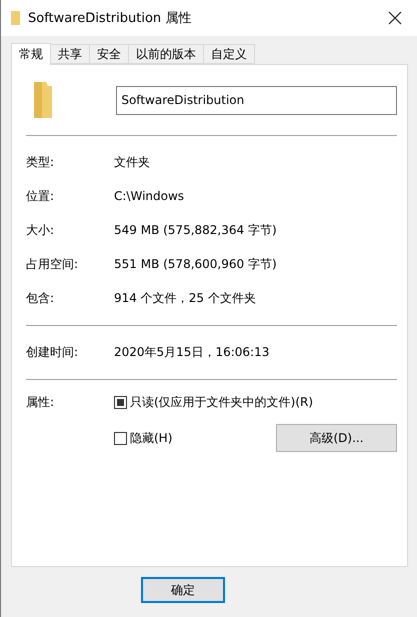  What do you see at coordinates (256, 100) in the screenshot?
I see `name-field: SoftwareDistribution` at bounding box center [256, 100].